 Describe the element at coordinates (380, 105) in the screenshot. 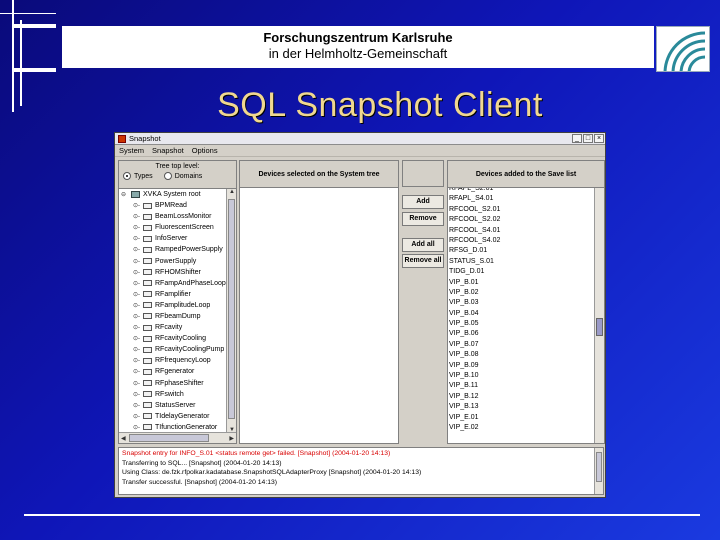

I see `slide-title: SQL Snapshot Client` at that location.